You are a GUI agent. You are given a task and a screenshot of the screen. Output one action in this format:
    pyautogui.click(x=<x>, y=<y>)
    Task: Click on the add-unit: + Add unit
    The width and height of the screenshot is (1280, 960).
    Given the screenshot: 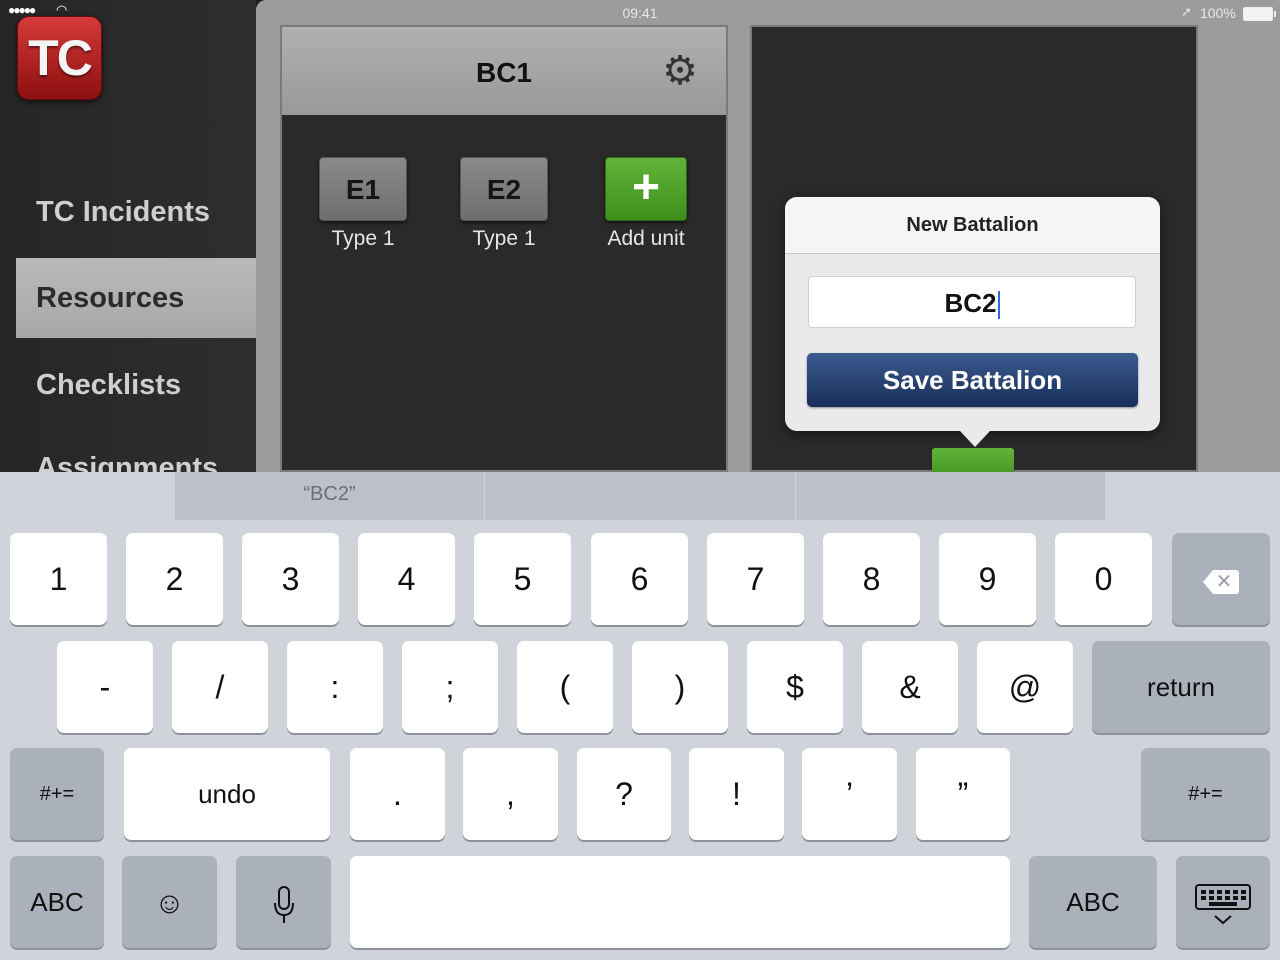 What is the action you would take?
    pyautogui.click(x=646, y=204)
    